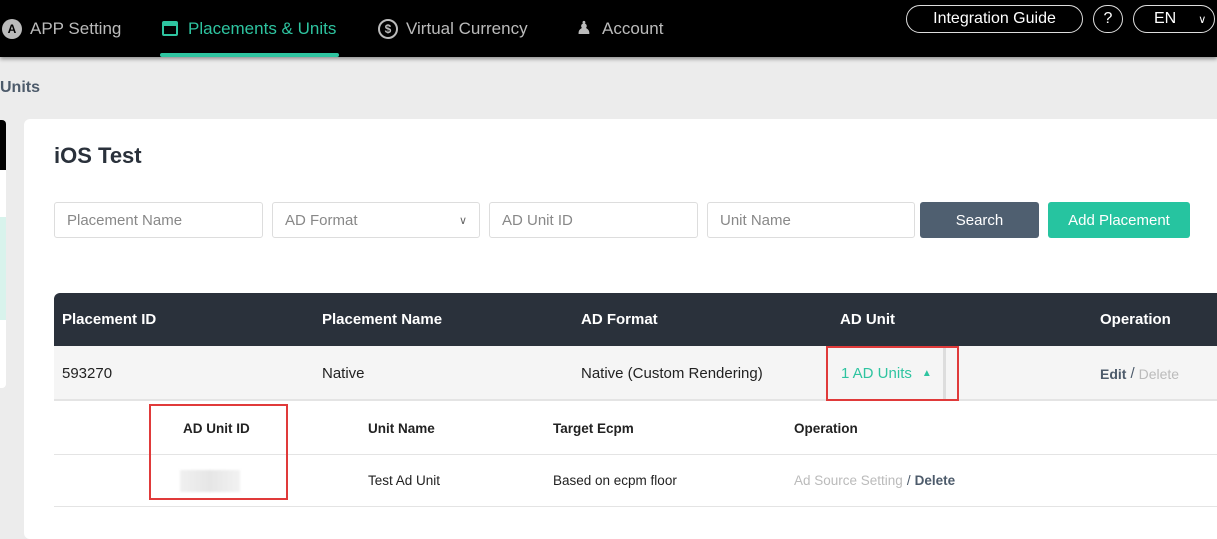 This screenshot has height=539, width=1217. What do you see at coordinates (376, 220) in the screenshot?
I see `ad-format-select: AD Format ∨` at bounding box center [376, 220].